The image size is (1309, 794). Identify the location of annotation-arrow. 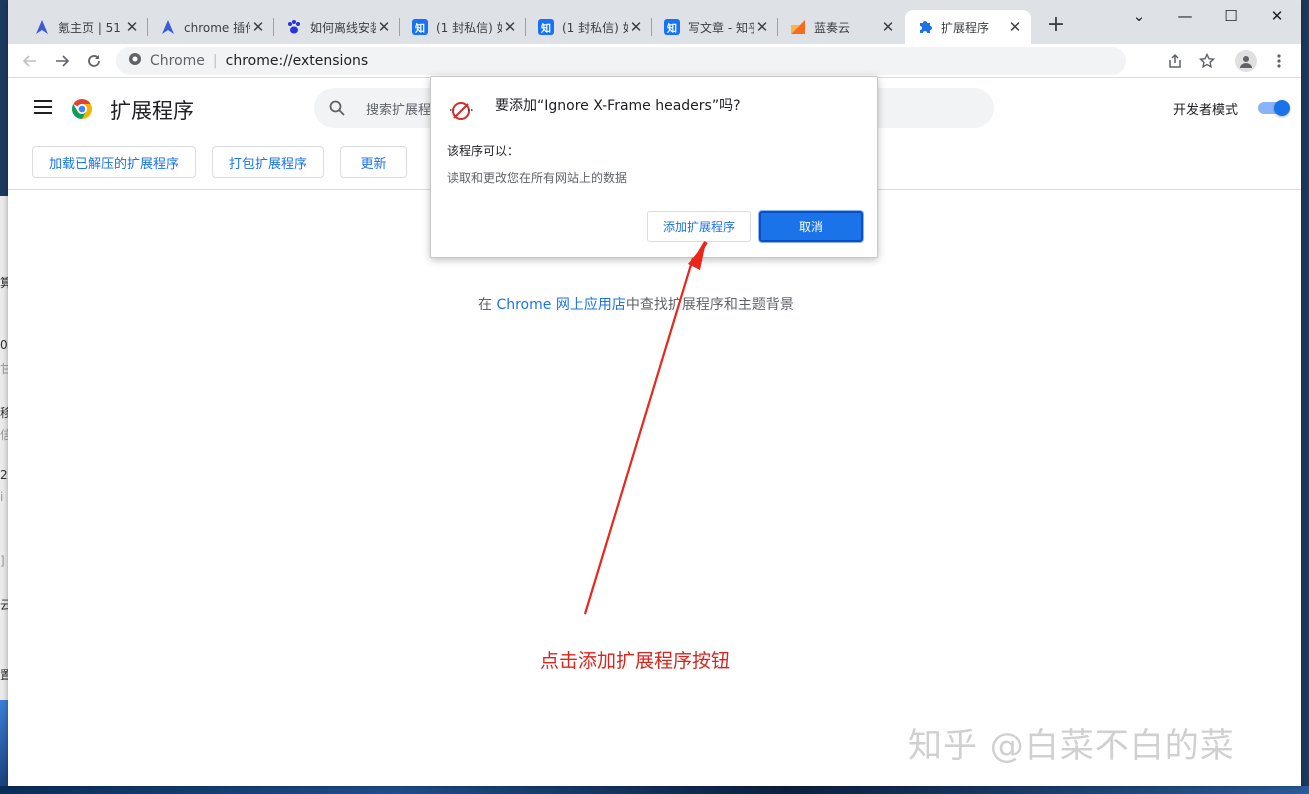
(645, 427).